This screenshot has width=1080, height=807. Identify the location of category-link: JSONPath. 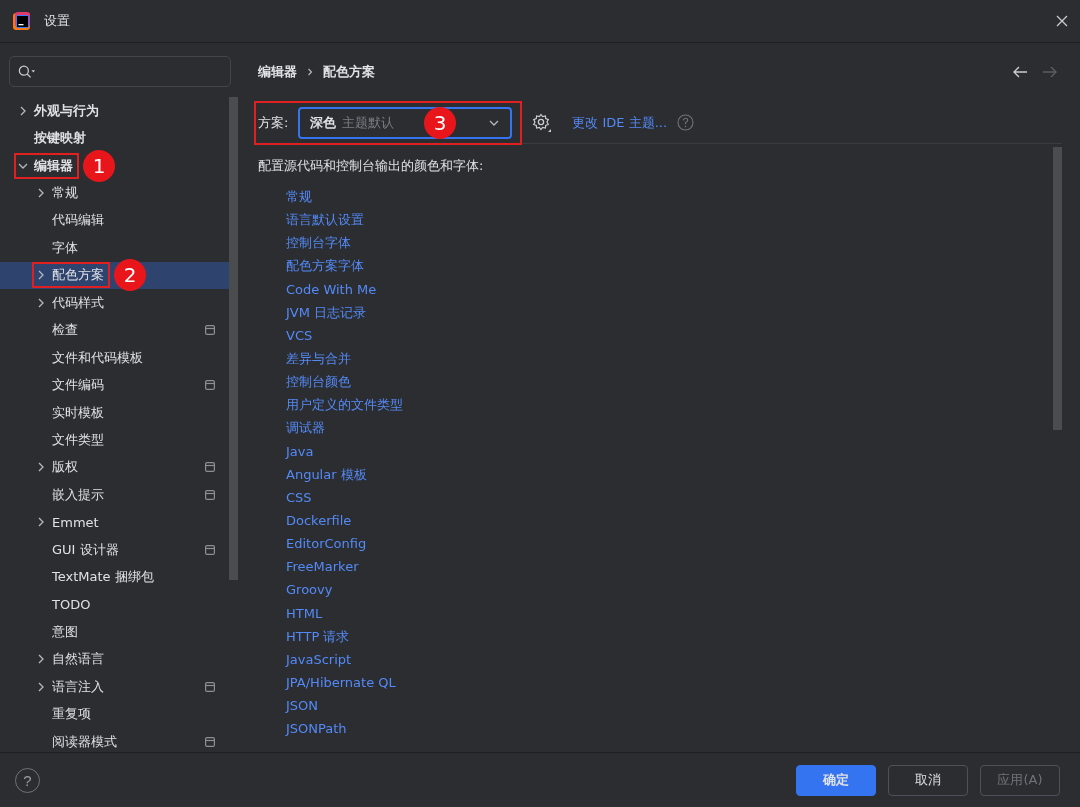
(316, 729).